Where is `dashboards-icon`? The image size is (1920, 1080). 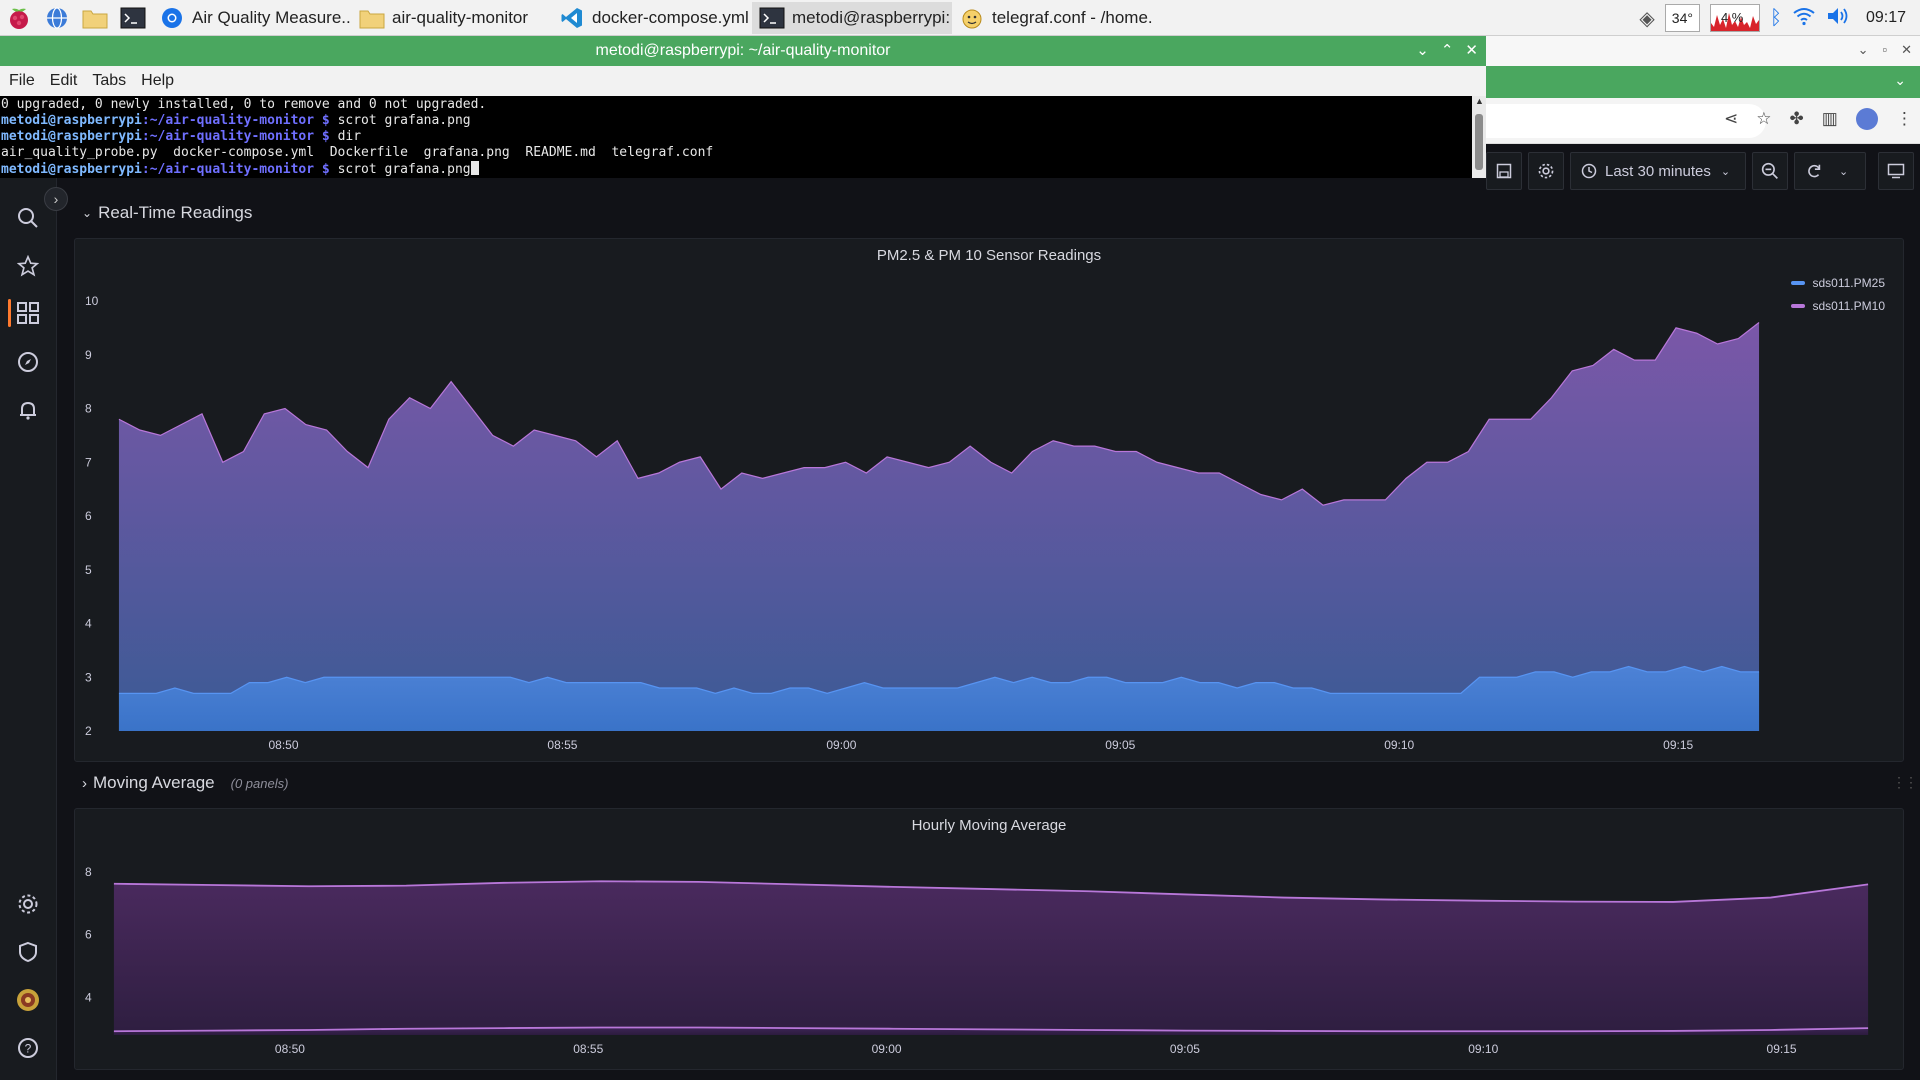
dashboards-icon is located at coordinates (28, 313).